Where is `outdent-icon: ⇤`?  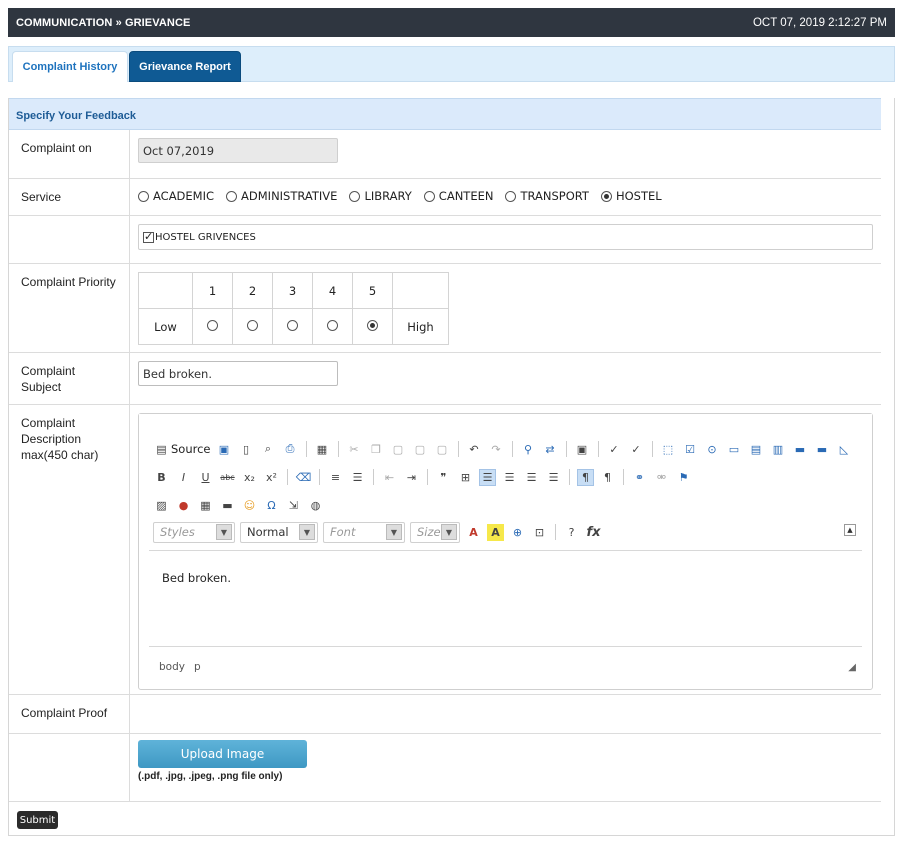
outdent-icon: ⇤ is located at coordinates (389, 477).